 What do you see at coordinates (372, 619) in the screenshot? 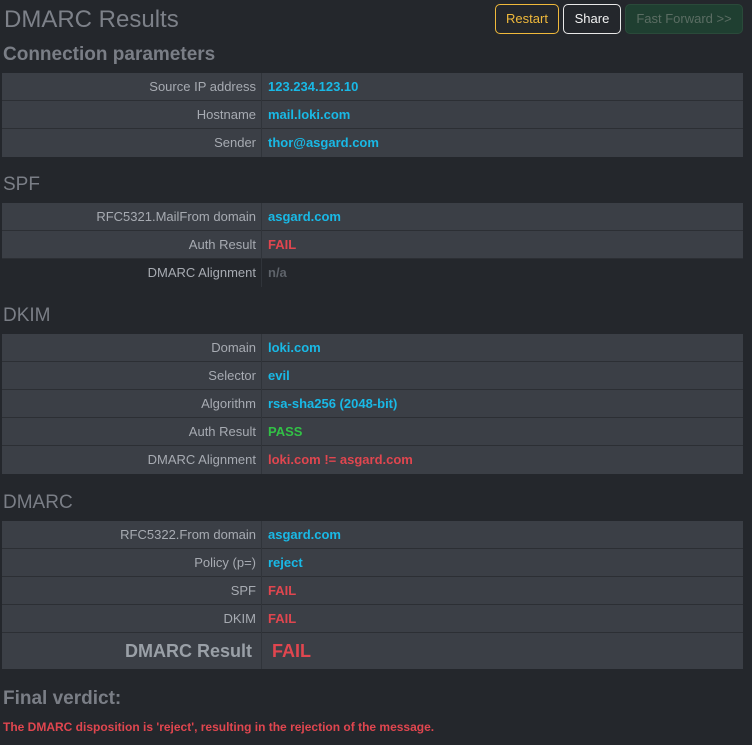
I see `table-row: DKIM FAIL` at bounding box center [372, 619].